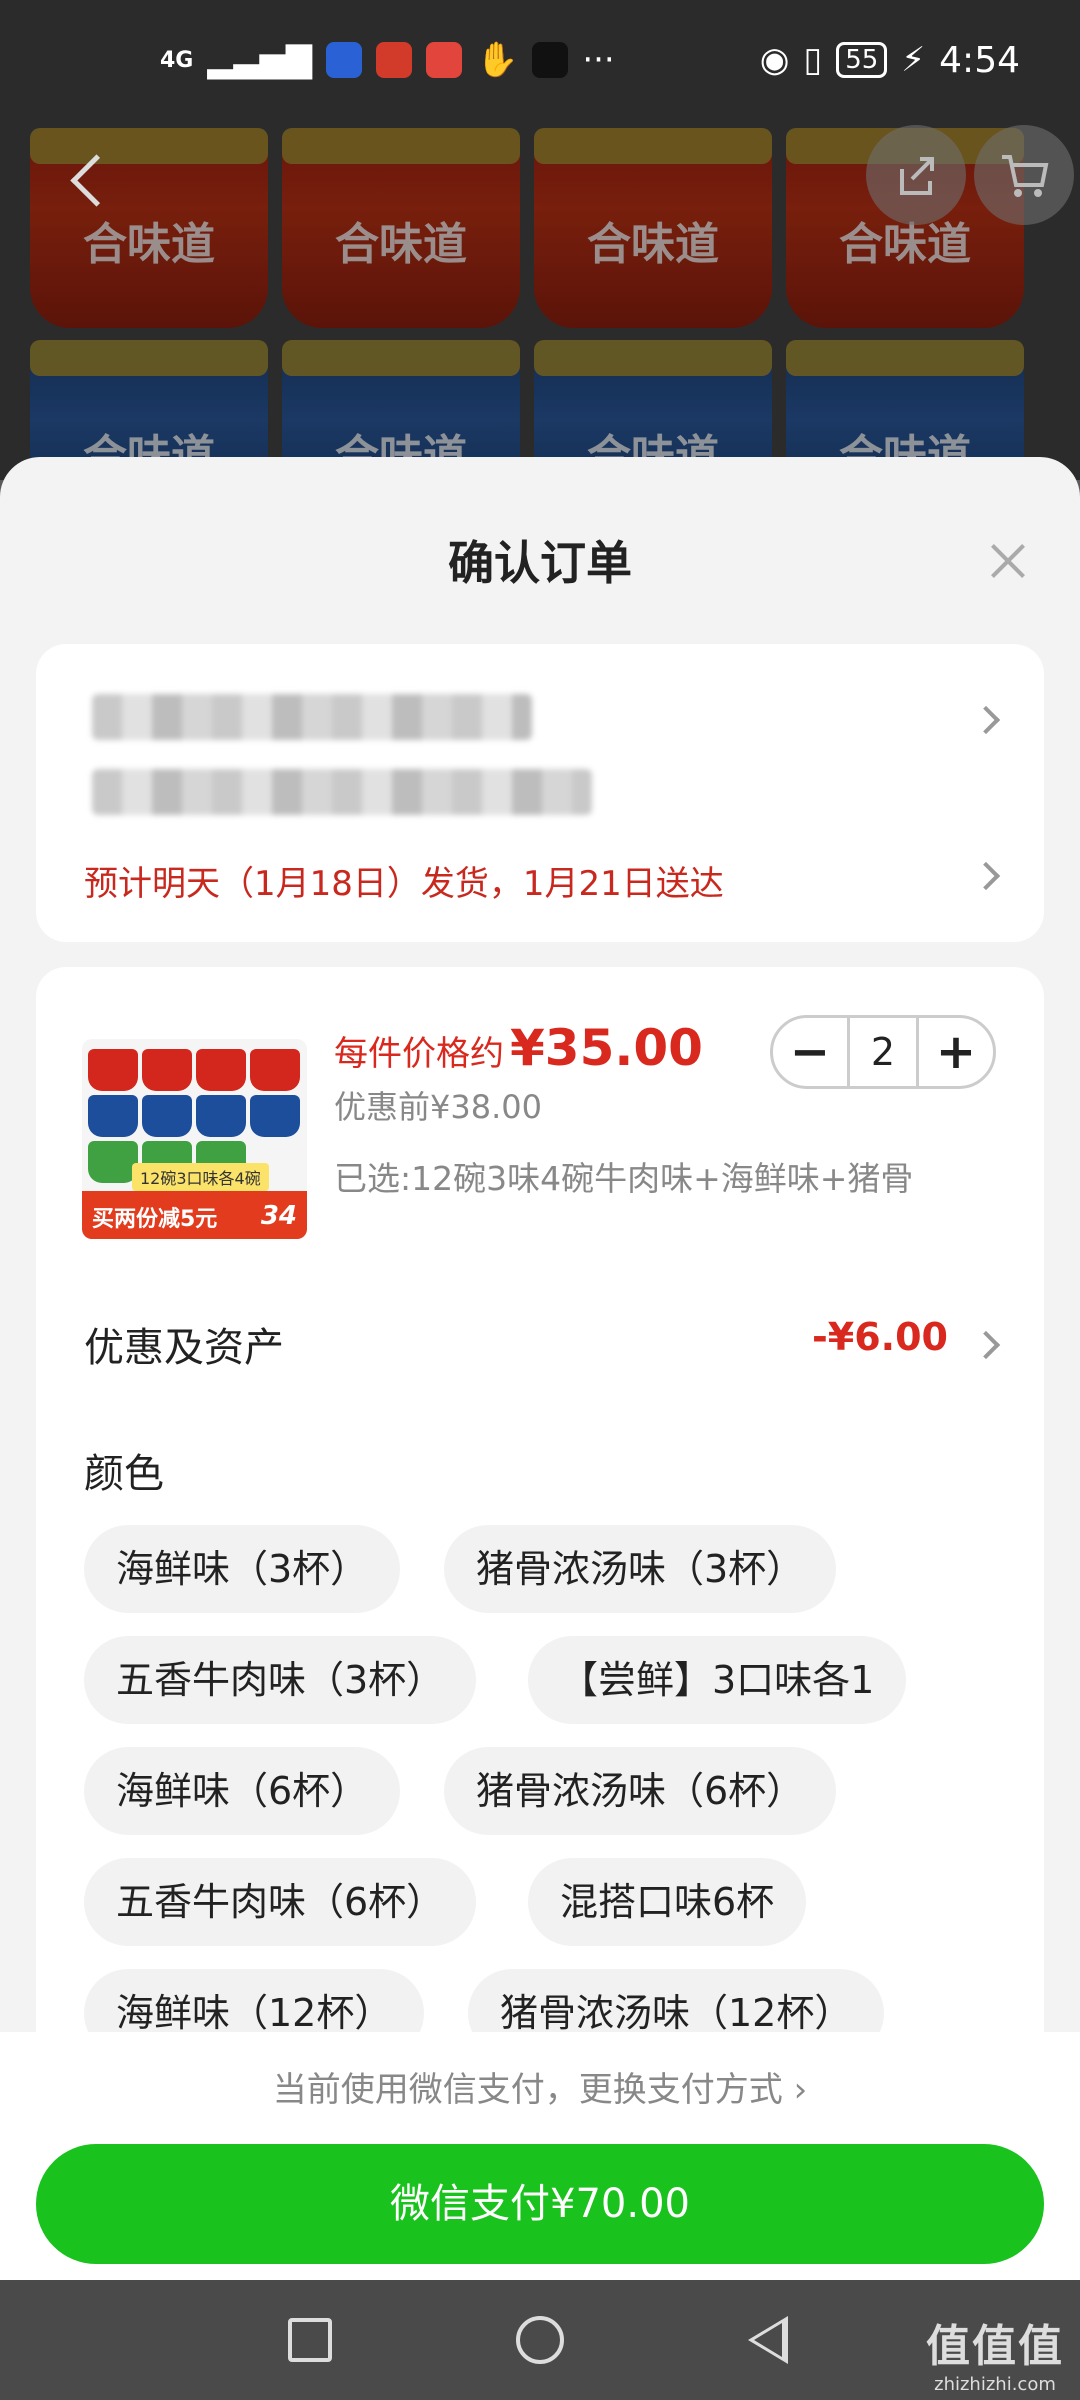  What do you see at coordinates (606, 1048) in the screenshot?
I see `price-value: ¥35.00` at bounding box center [606, 1048].